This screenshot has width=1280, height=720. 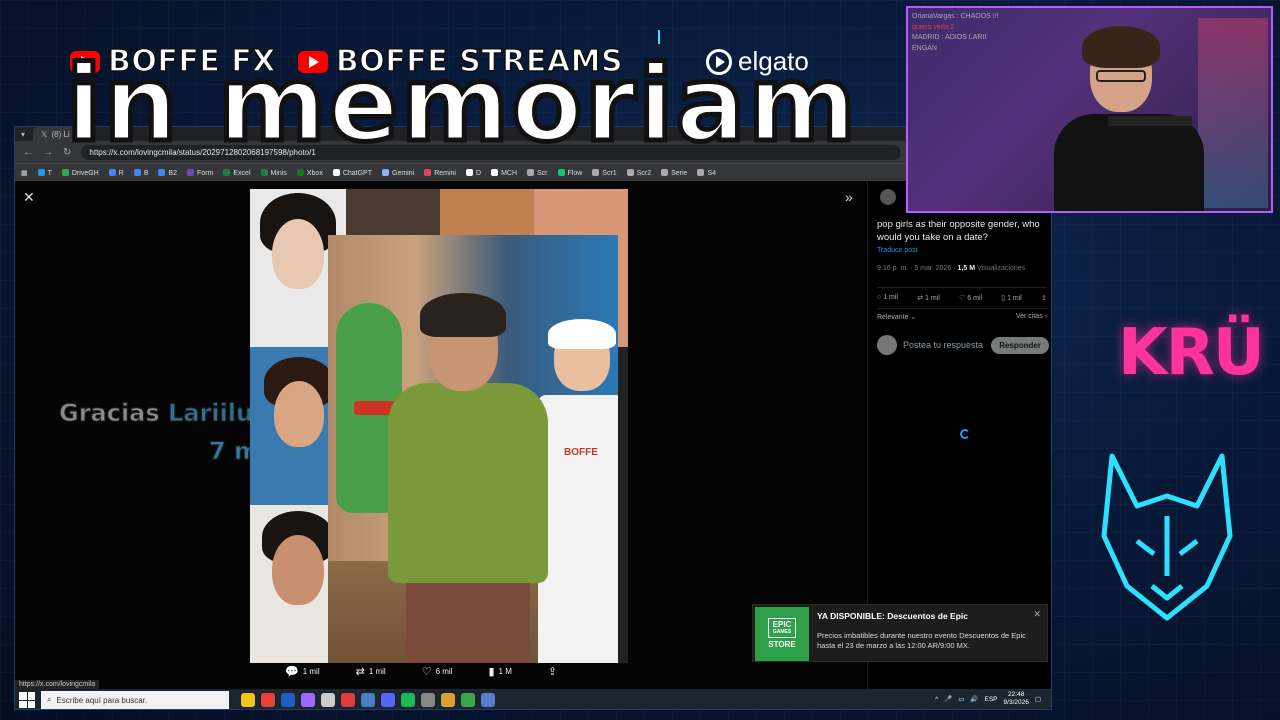 What do you see at coordinates (23, 134) in the screenshot?
I see `tab-list-icon: ▾` at bounding box center [23, 134].